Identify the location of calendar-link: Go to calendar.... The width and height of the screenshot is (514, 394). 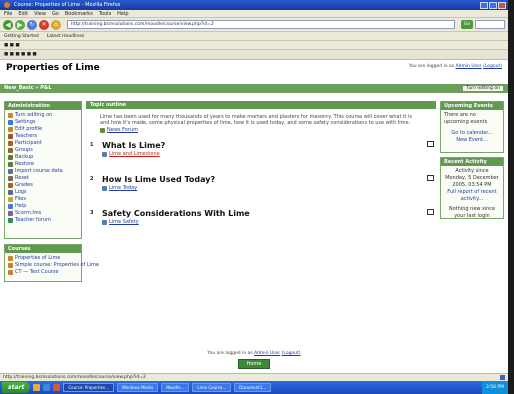
(472, 133).